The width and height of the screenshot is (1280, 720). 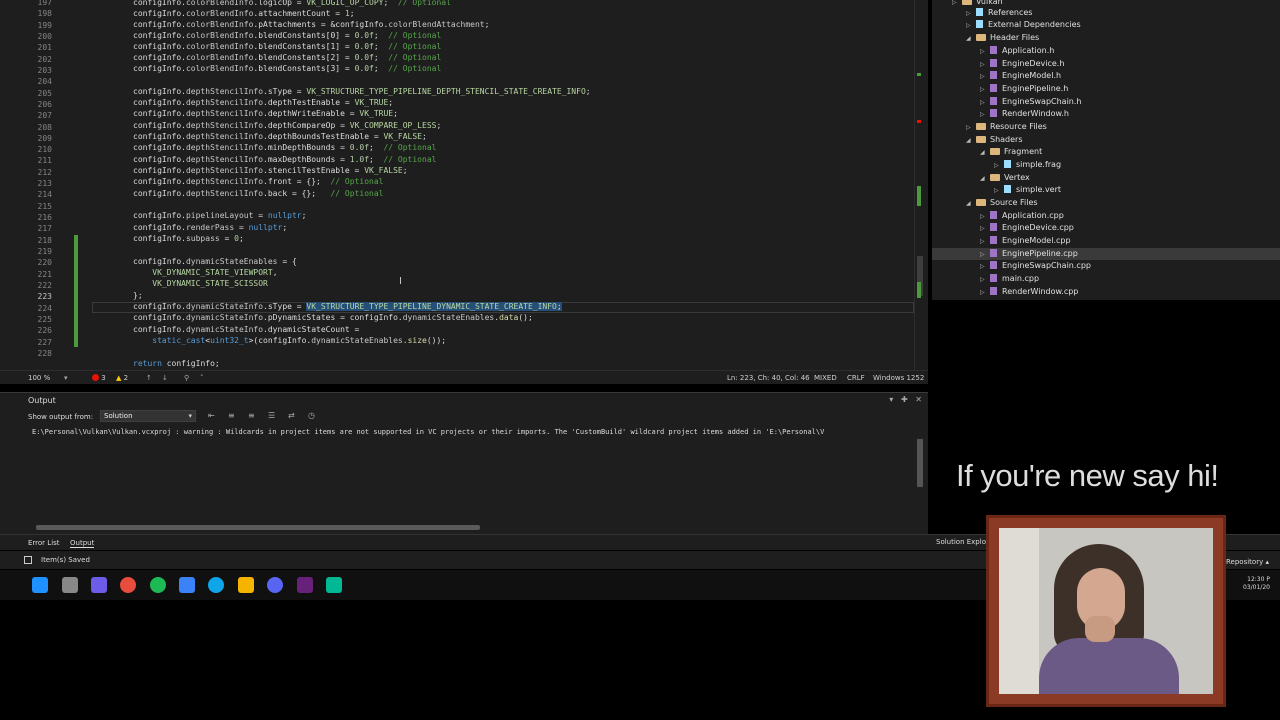 What do you see at coordinates (311, 415) in the screenshot?
I see `clock-icon: ◷` at bounding box center [311, 415].